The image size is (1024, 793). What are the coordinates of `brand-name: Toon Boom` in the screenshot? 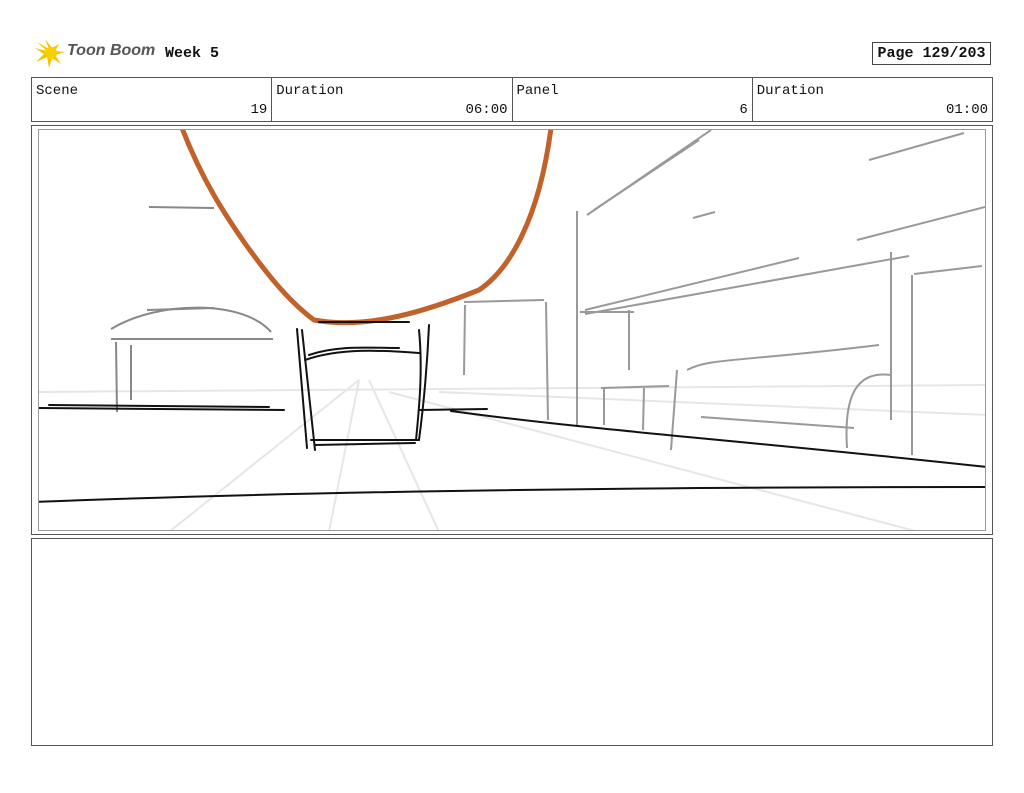 It's located at (111, 50).